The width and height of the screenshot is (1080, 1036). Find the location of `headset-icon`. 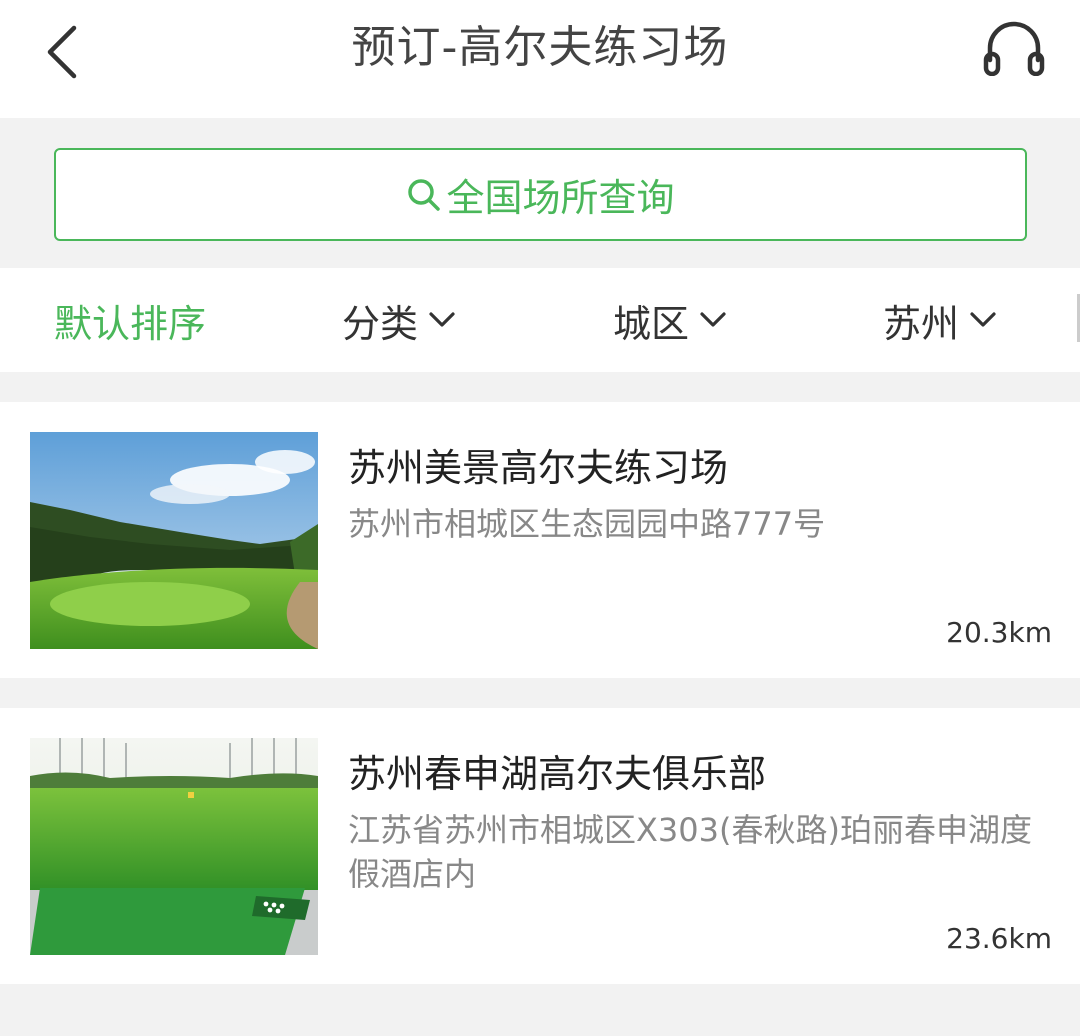

headset-icon is located at coordinates (1014, 48).